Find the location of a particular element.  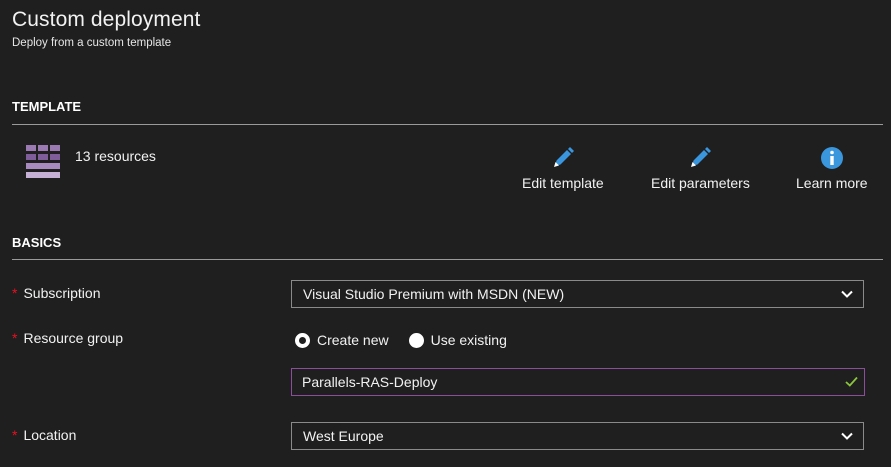

resource-group-name-input: Parallels-RAS-Deploy is located at coordinates (578, 382).